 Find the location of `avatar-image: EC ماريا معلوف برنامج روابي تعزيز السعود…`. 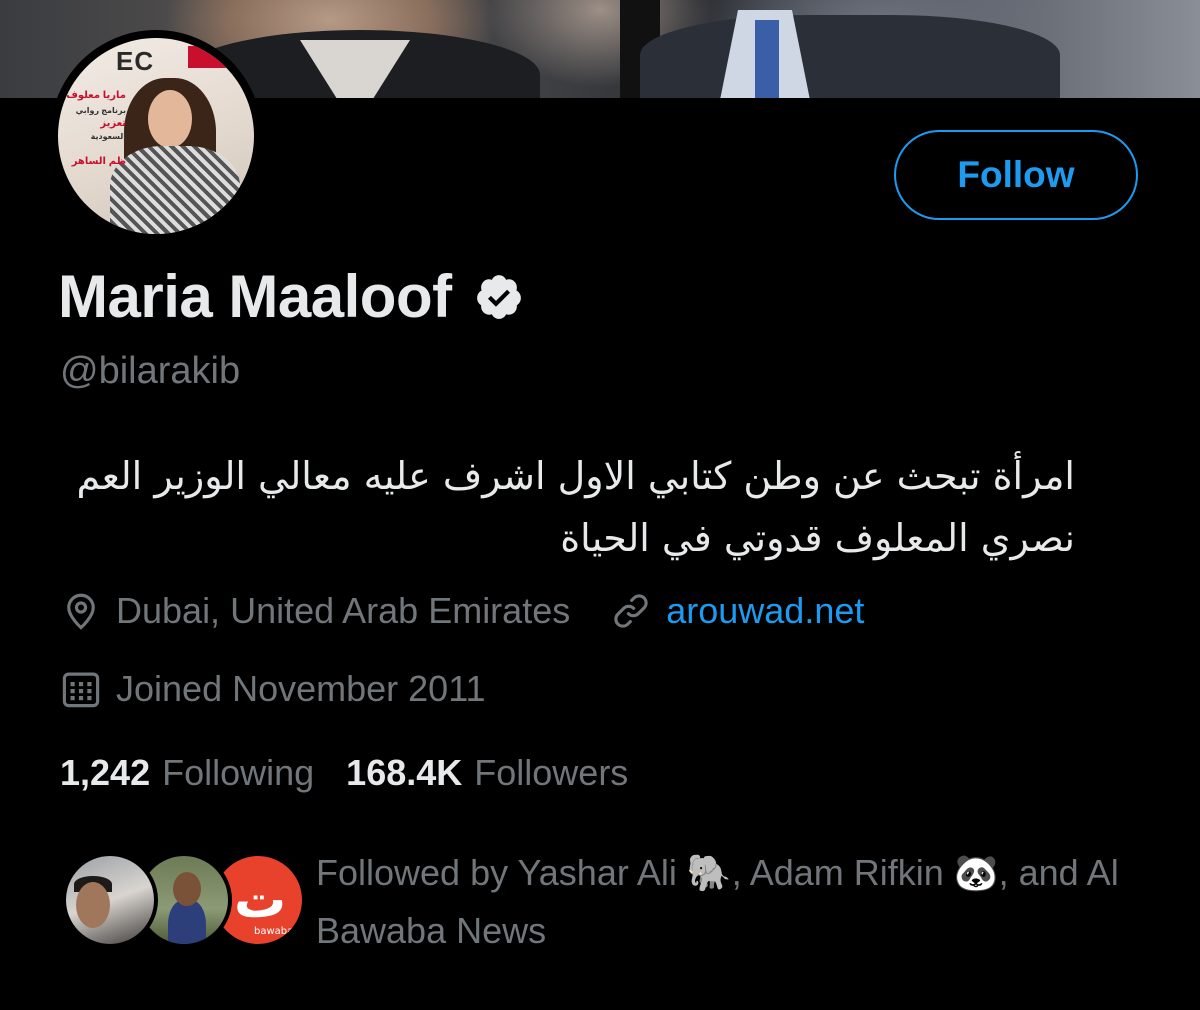

avatar-image: EC ماريا معلوف برنامج روابي تعزيز السعود… is located at coordinates (156, 136).